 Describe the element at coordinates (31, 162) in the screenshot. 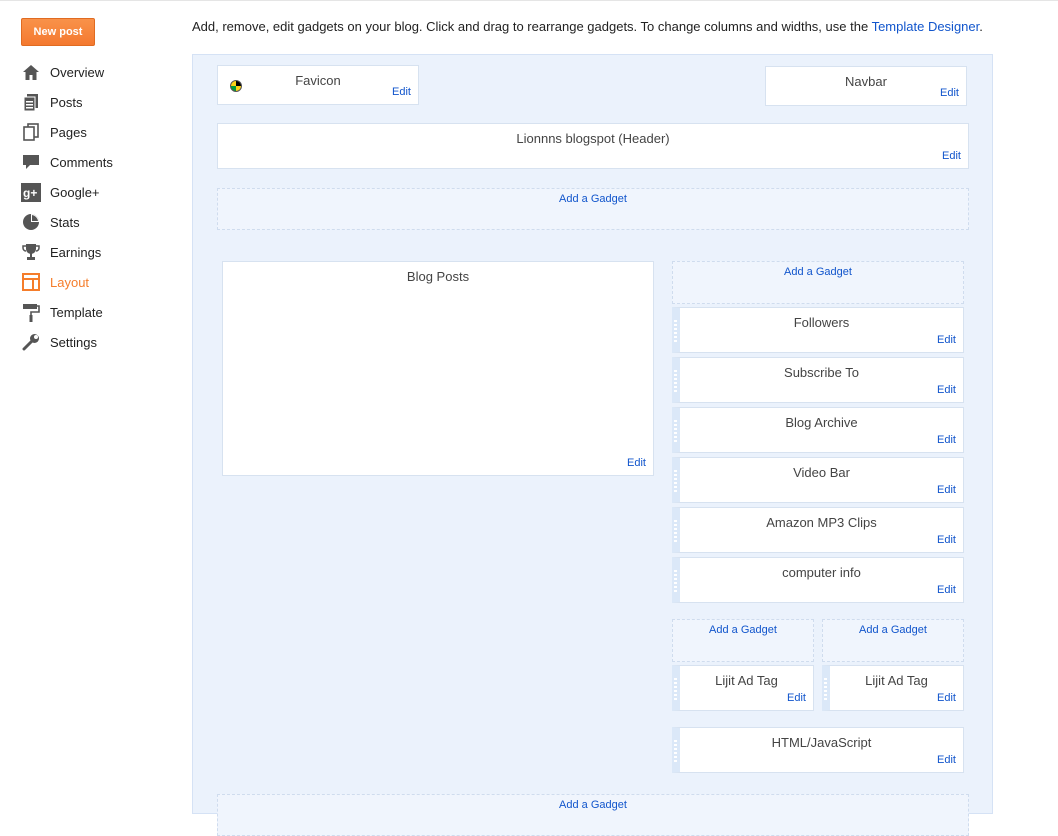

I see `comments-icon` at that location.